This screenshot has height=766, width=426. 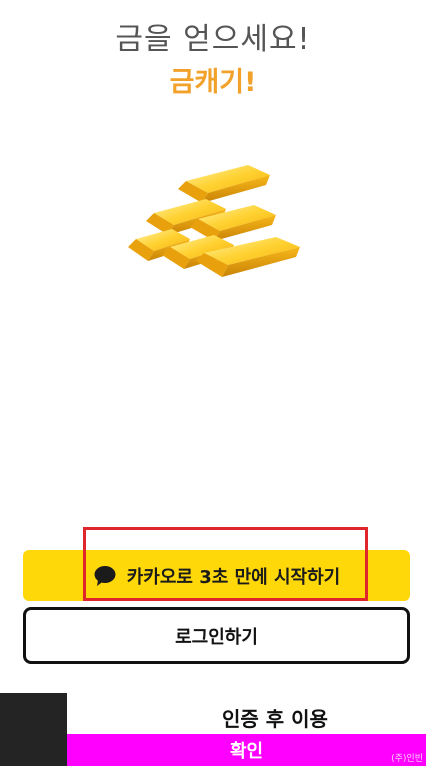 I want to click on kakao-start-button: 카카오로 3초 만에 시작하기, so click(x=216, y=575).